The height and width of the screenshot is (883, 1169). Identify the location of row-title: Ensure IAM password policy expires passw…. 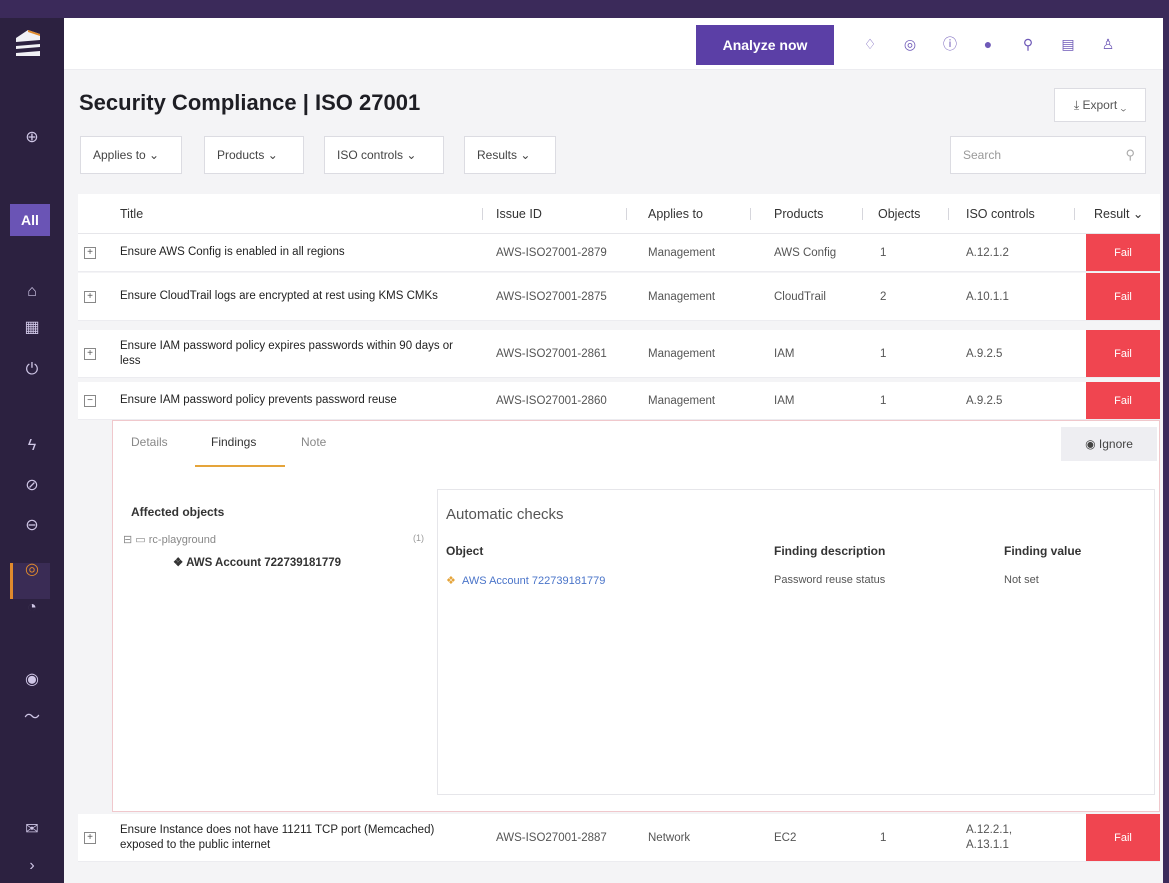
(287, 353).